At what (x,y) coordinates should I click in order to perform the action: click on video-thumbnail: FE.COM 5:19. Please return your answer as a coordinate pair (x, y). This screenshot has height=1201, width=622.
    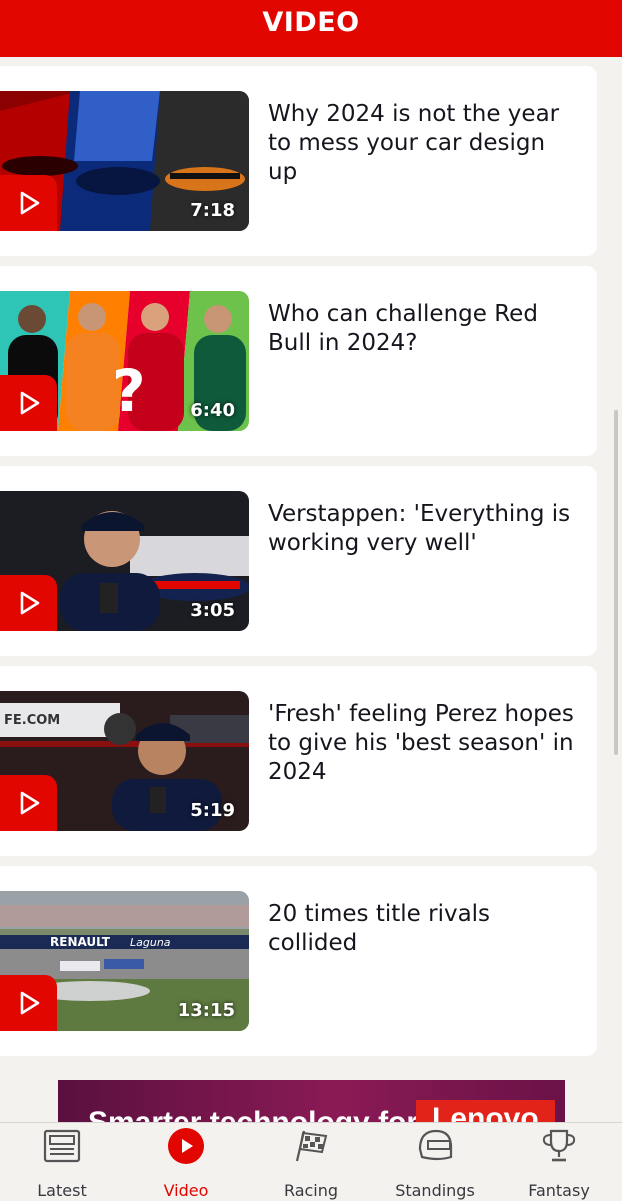
    Looking at the image, I should click on (124, 761).